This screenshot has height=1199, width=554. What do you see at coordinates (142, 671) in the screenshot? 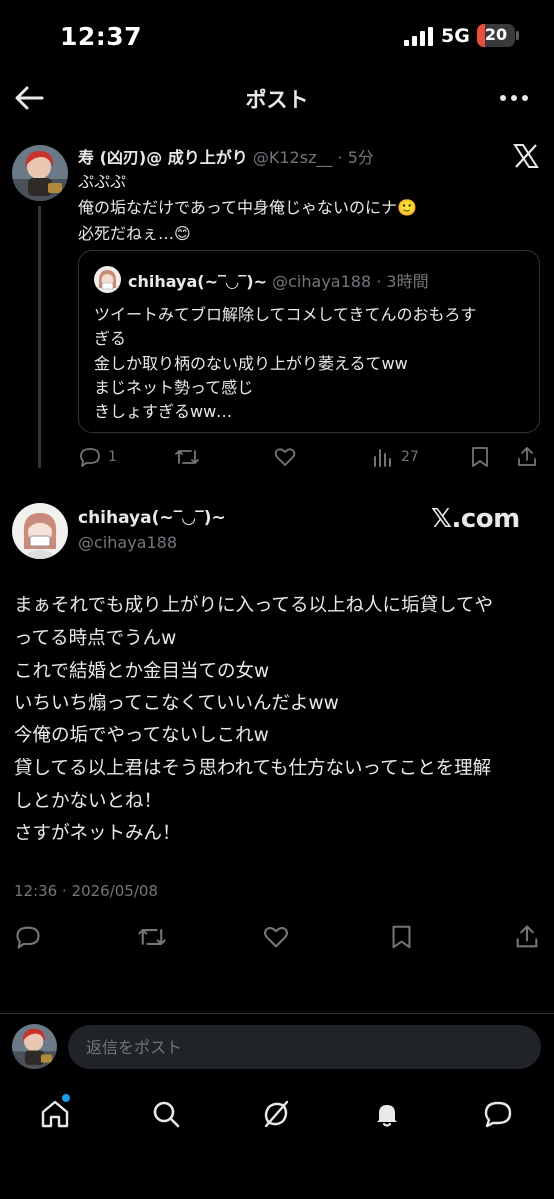
I see `post-text-line: これで結婚とか金目当ての女w` at bounding box center [142, 671].